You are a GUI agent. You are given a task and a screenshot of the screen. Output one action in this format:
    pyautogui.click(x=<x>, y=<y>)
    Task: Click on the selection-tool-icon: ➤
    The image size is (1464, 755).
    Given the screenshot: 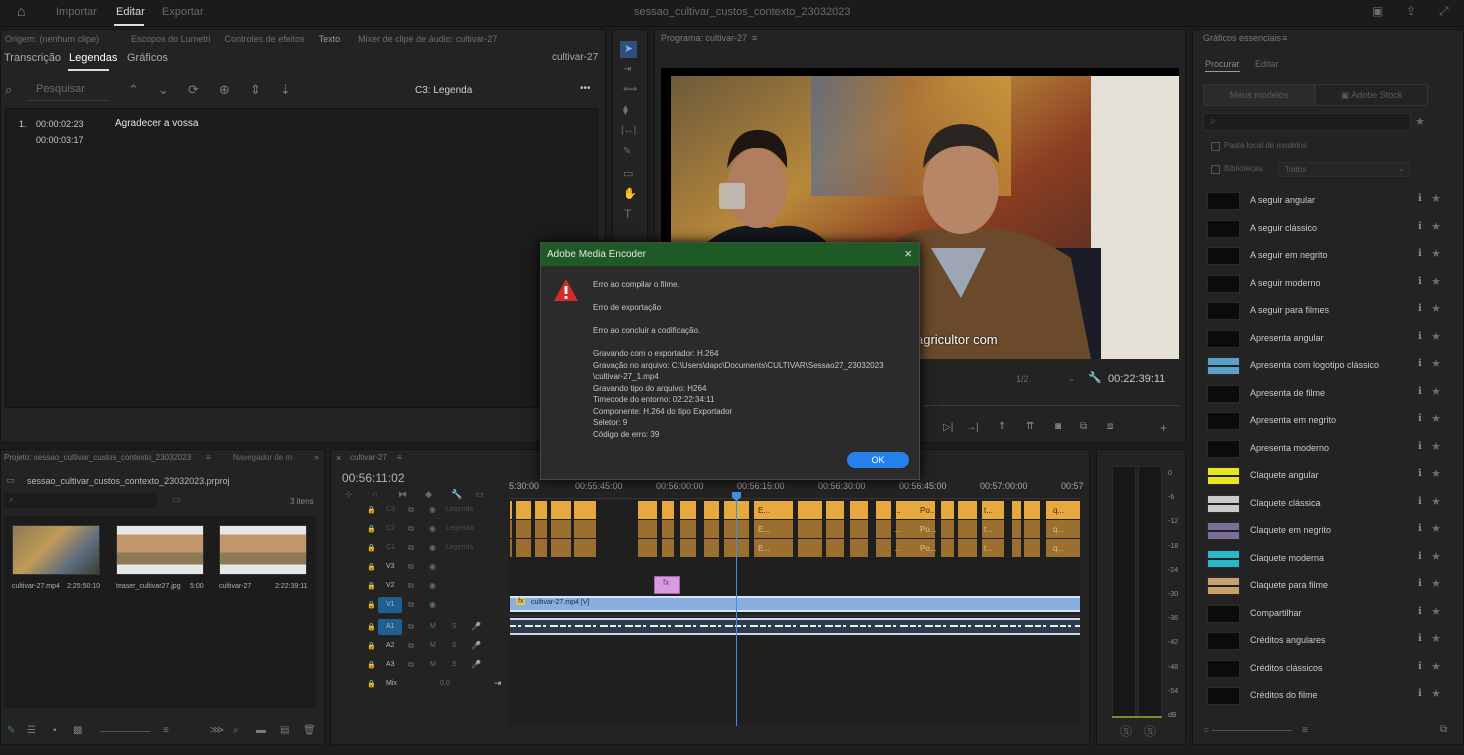 What is the action you would take?
    pyautogui.click(x=628, y=49)
    